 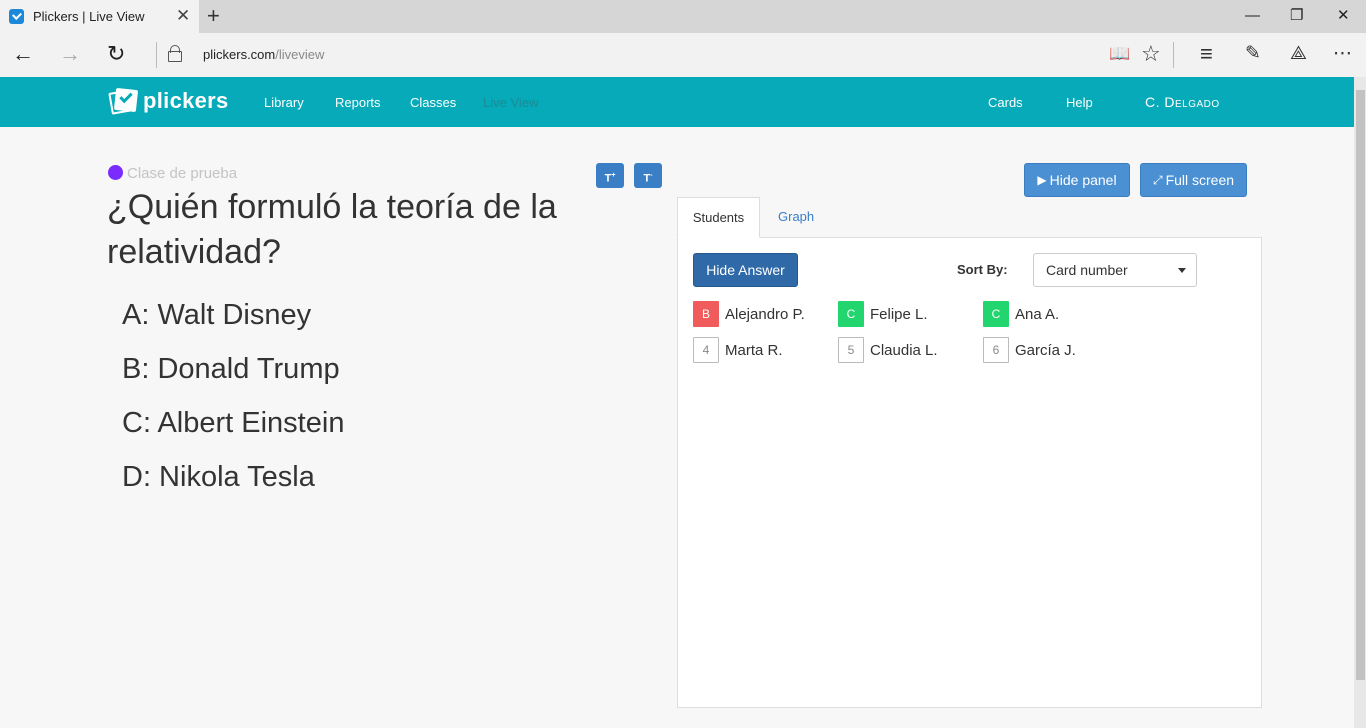 What do you see at coordinates (613, 175) in the screenshot?
I see `increase-text-mark: +` at bounding box center [613, 175].